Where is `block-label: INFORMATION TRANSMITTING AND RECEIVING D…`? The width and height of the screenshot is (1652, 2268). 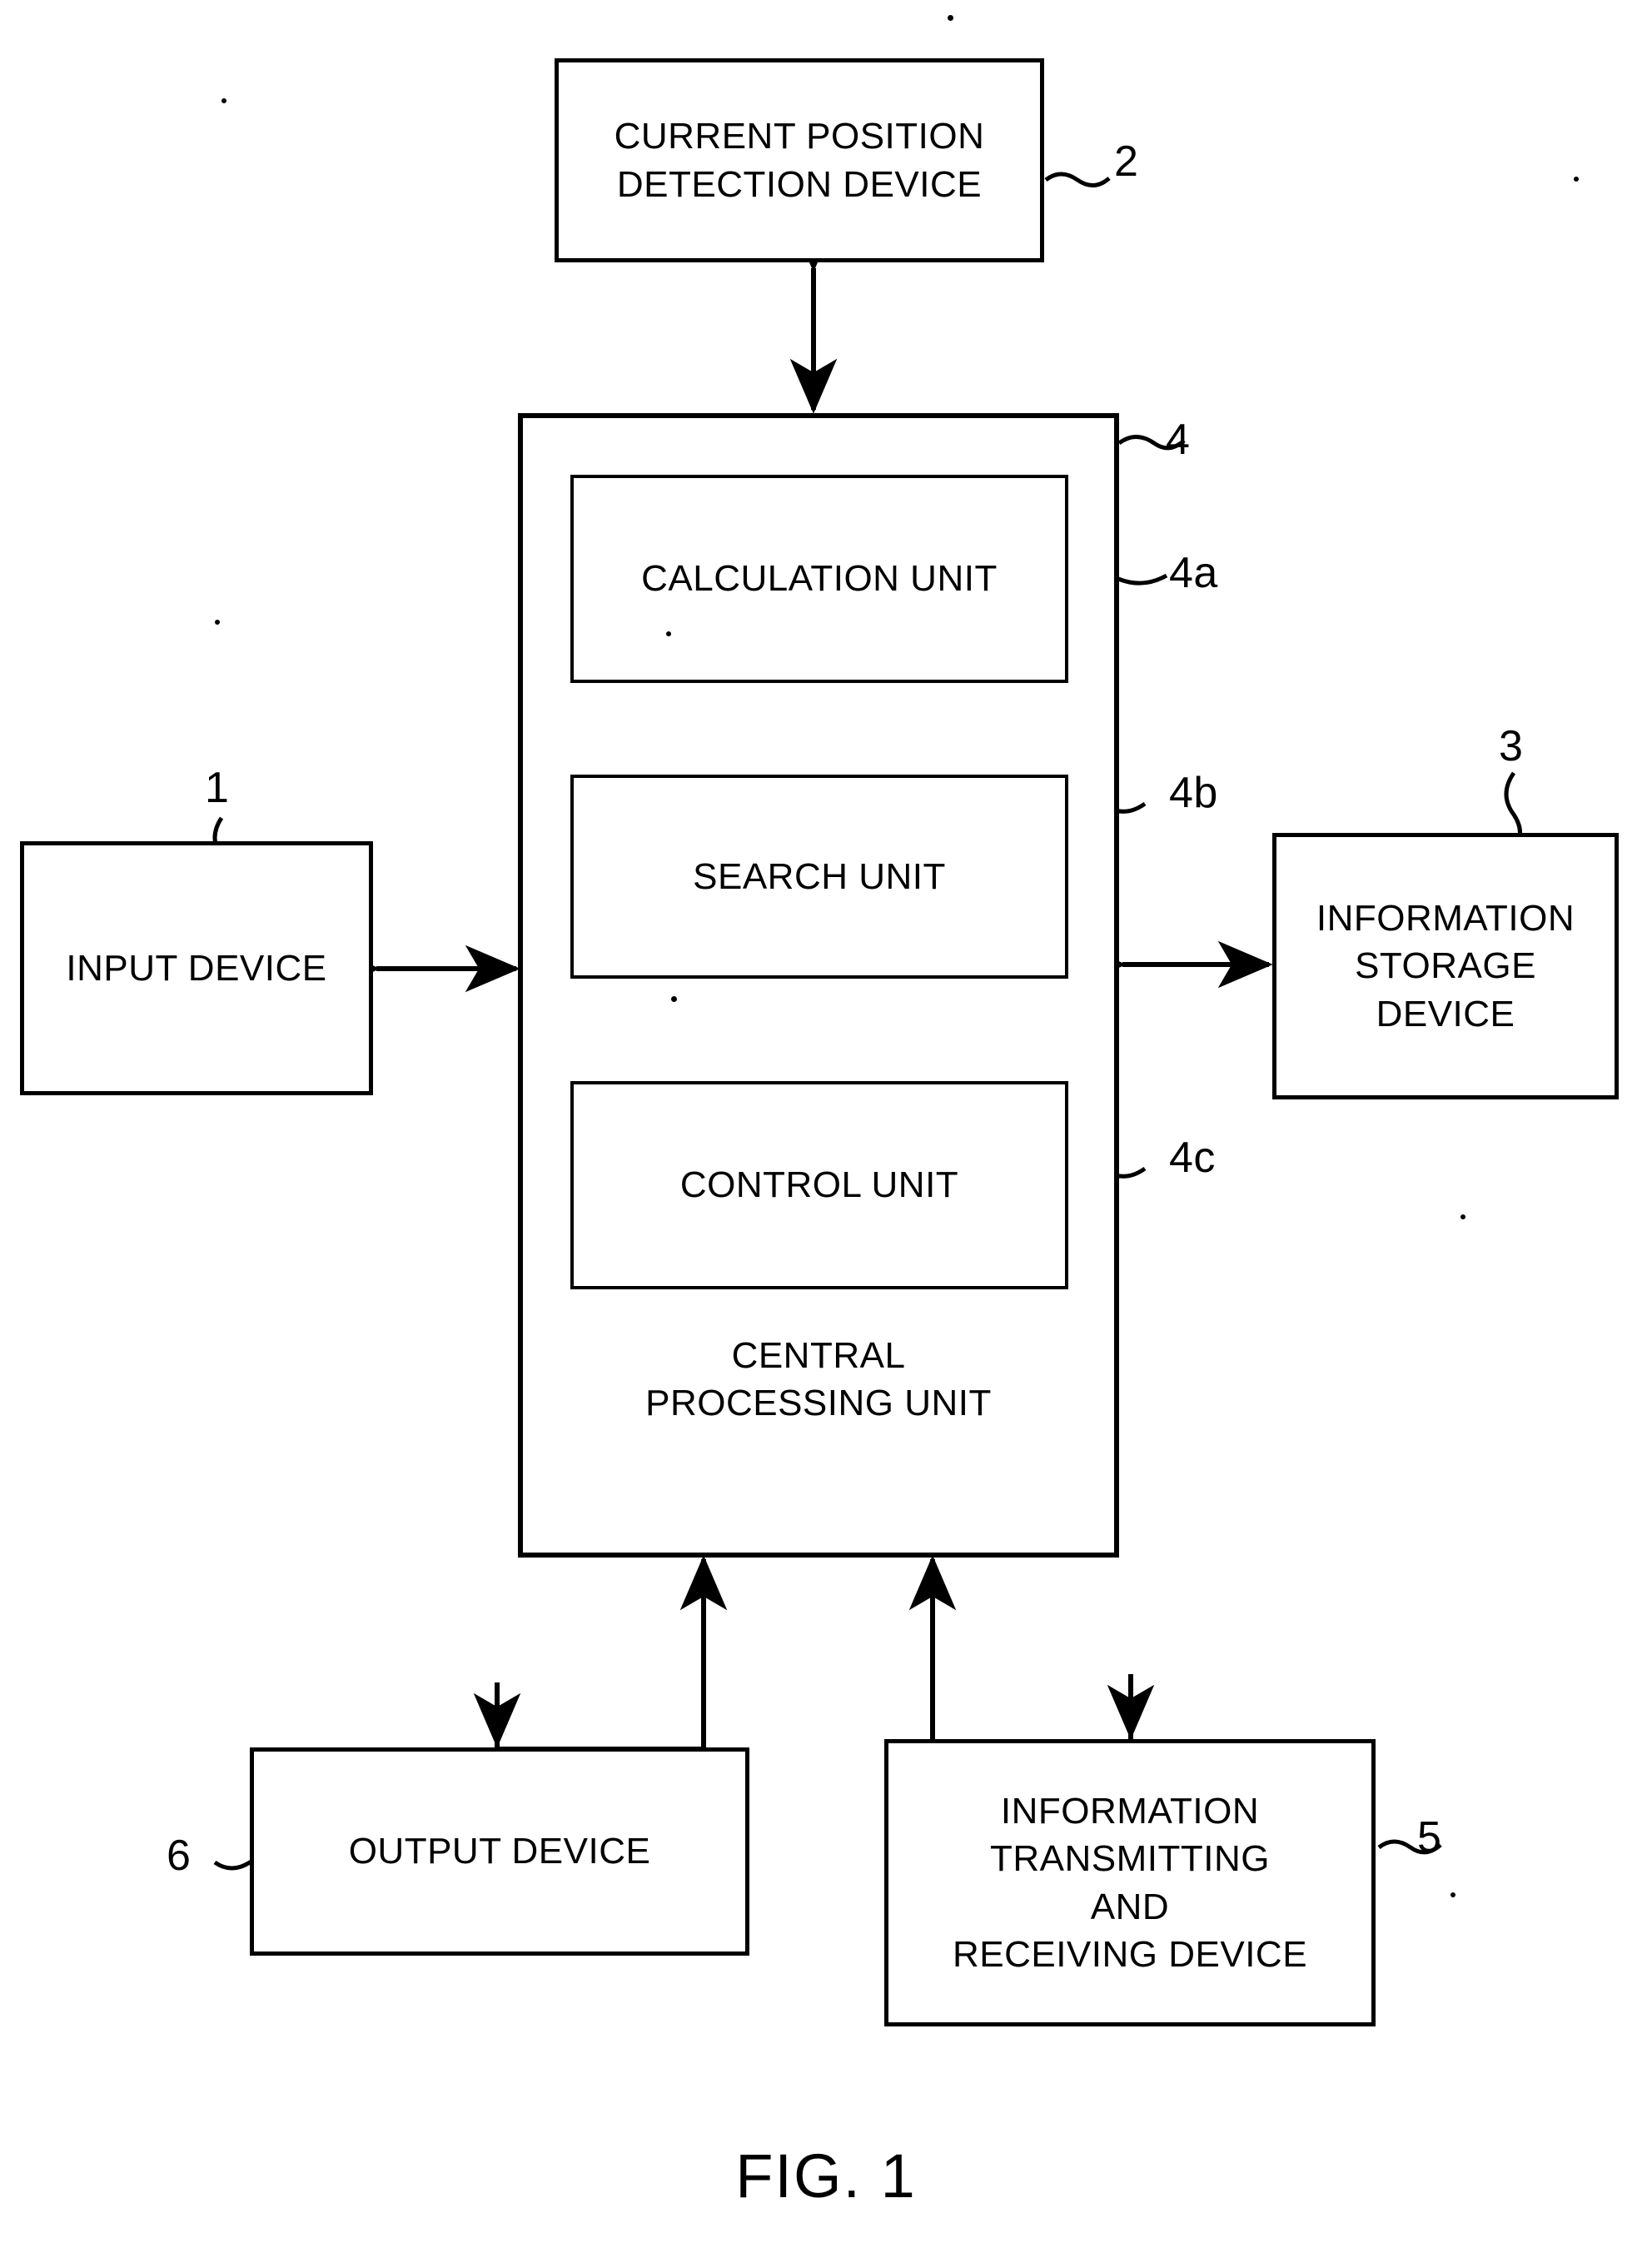 block-label: INFORMATION TRANSMITTING AND RECEIVING D… is located at coordinates (1130, 1883).